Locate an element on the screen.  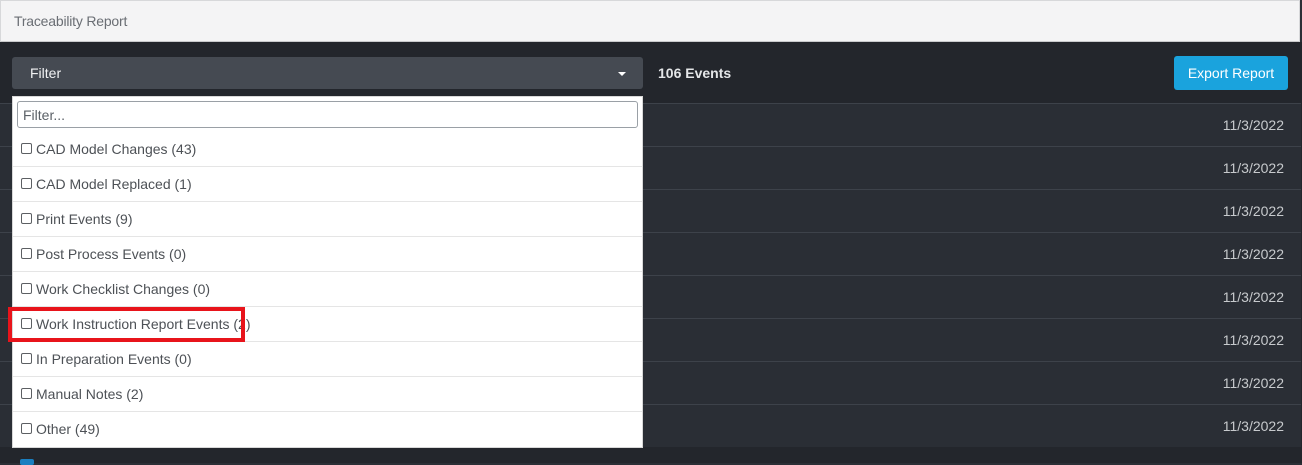
filter-option-print-events: Print Events (9) is located at coordinates (327, 219).